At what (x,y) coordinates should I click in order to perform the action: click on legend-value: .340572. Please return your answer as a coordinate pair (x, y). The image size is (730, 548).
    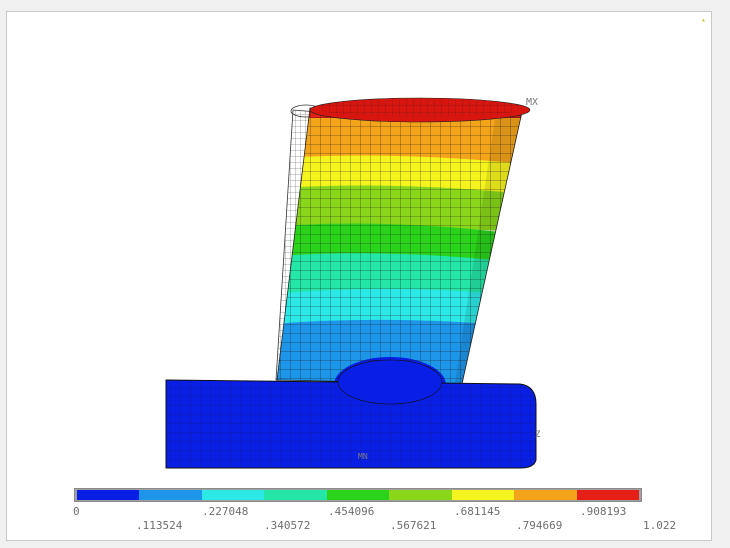
    Looking at the image, I should click on (287, 525).